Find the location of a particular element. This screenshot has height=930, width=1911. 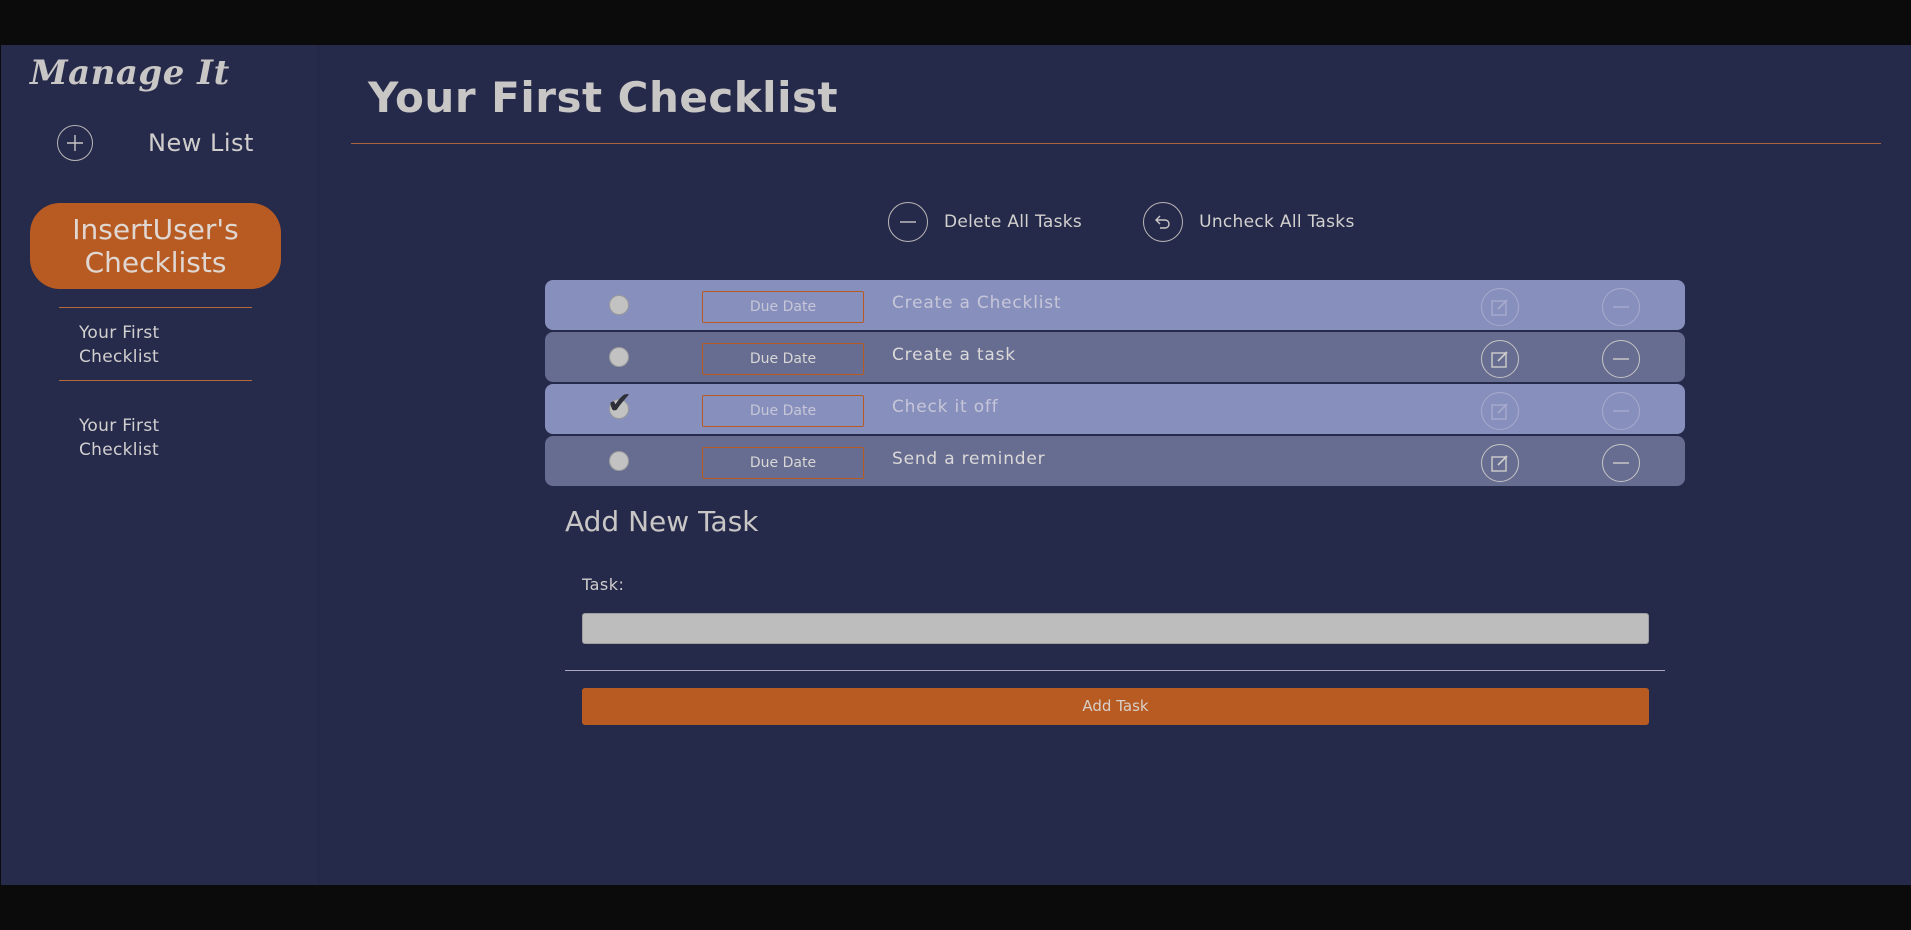

task-input is located at coordinates (1115, 628).